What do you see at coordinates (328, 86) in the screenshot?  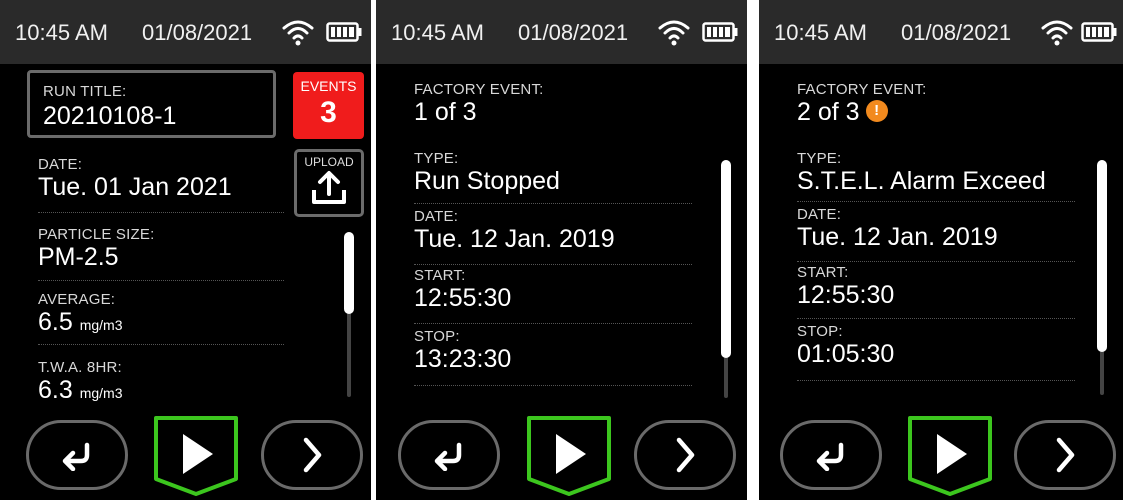 I see `events-label: EVENTS` at bounding box center [328, 86].